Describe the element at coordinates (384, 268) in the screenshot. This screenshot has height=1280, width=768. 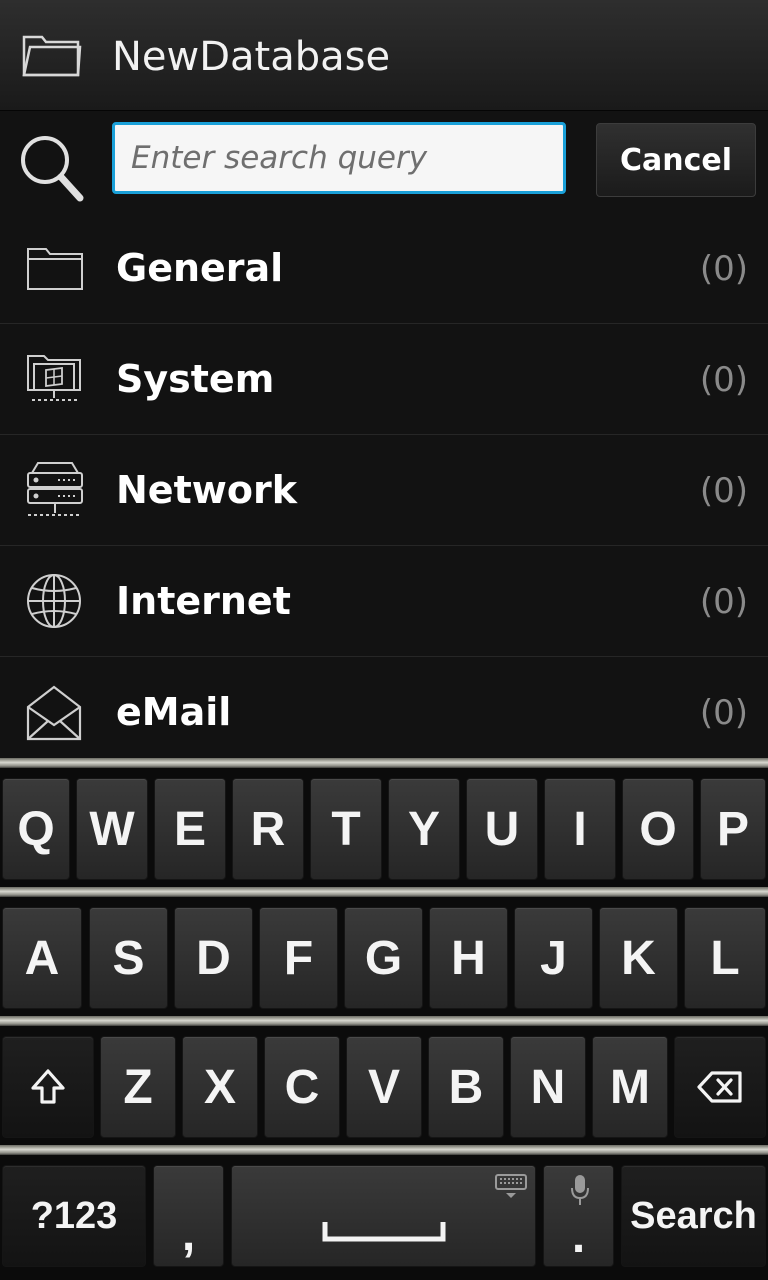
I see `list-item-general: General (0)` at that location.